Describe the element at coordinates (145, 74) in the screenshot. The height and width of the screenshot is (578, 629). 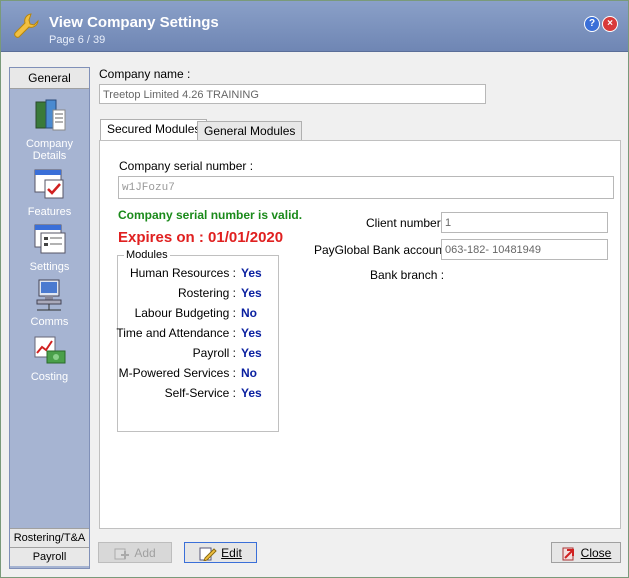
I see `company-name-label: Company name :` at that location.